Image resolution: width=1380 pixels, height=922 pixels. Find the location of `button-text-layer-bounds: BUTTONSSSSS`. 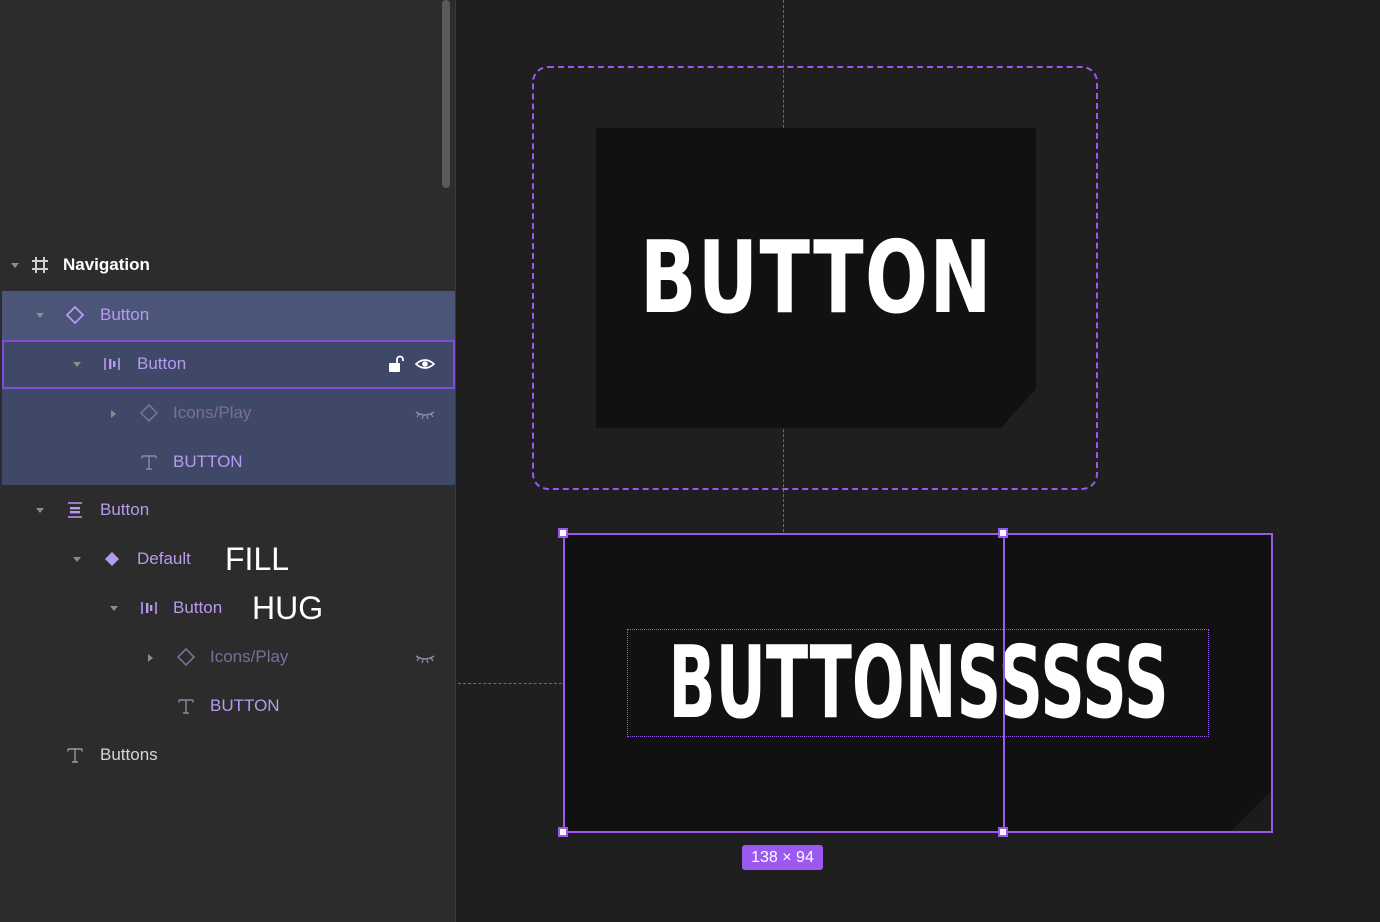

button-text-layer-bounds: BUTTONSSSSS is located at coordinates (918, 683).